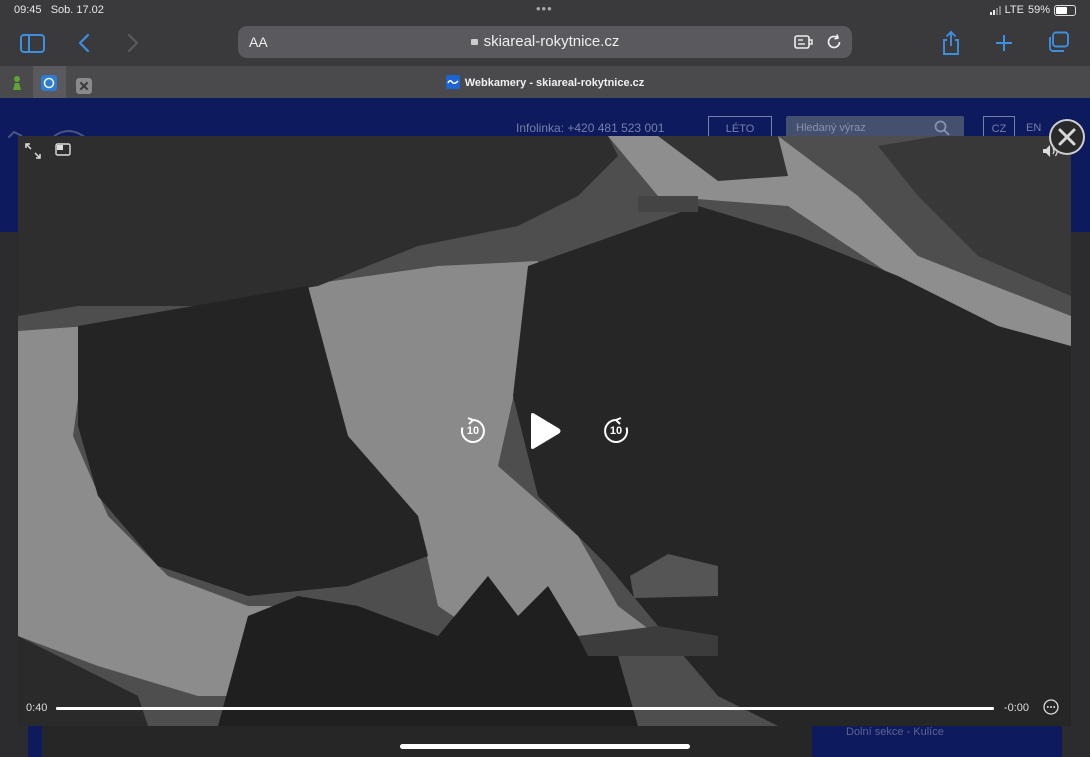 This screenshot has width=1090, height=757. I want to click on remaining-time: -0:00, so click(1016, 708).